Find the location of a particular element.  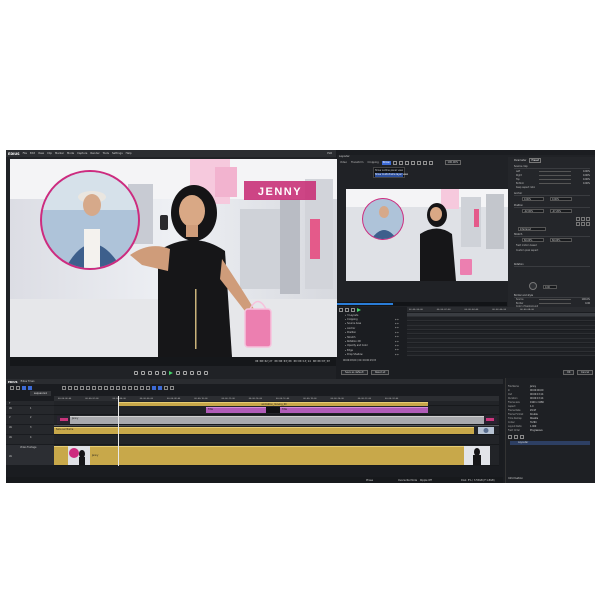

copy-icon is located at coordinates (82, 388).